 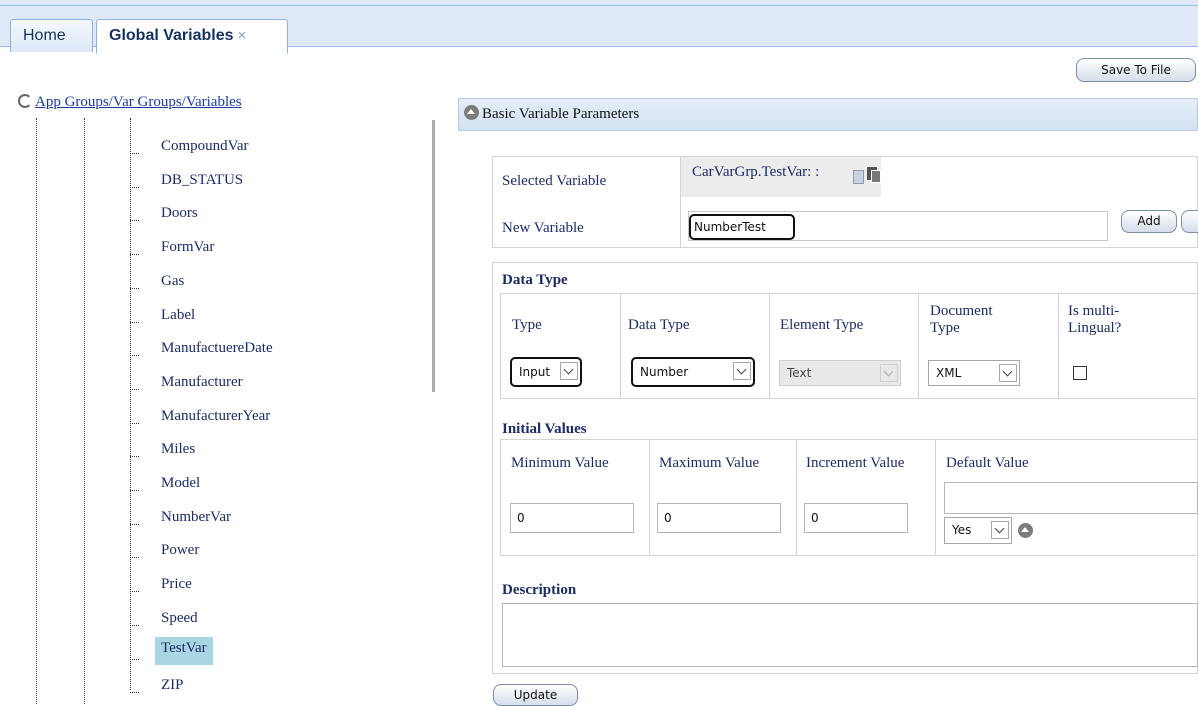 I want to click on tree-item-label: NumberVar, so click(x=196, y=517).